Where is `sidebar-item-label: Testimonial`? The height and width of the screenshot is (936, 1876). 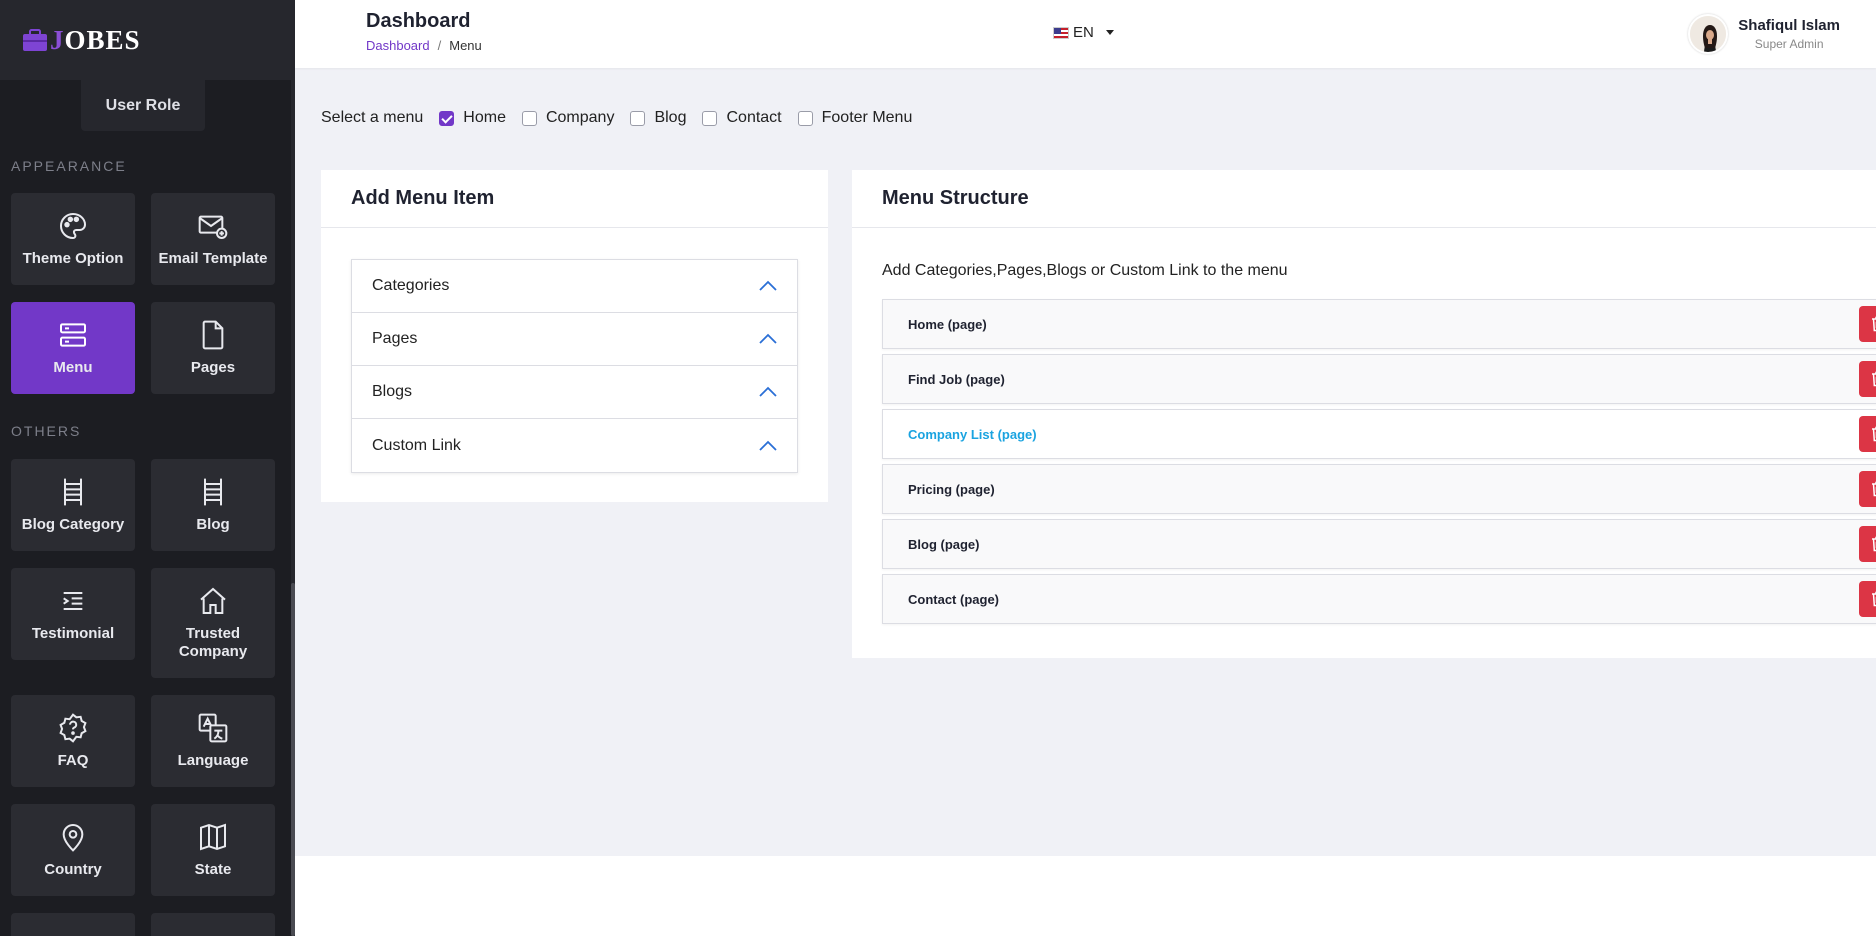 sidebar-item-label: Testimonial is located at coordinates (73, 633).